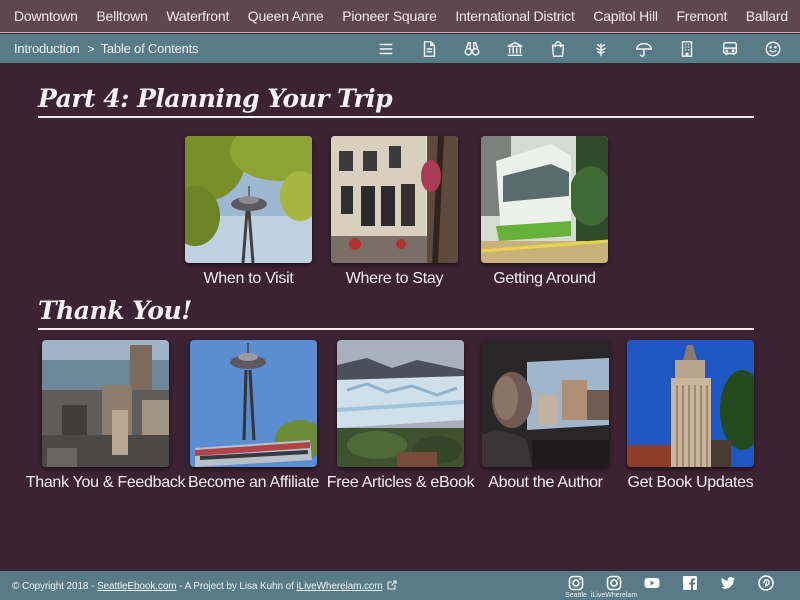 The height and width of the screenshot is (600, 800). I want to click on author-site-link: iLiveWherelam.com, so click(339, 586).